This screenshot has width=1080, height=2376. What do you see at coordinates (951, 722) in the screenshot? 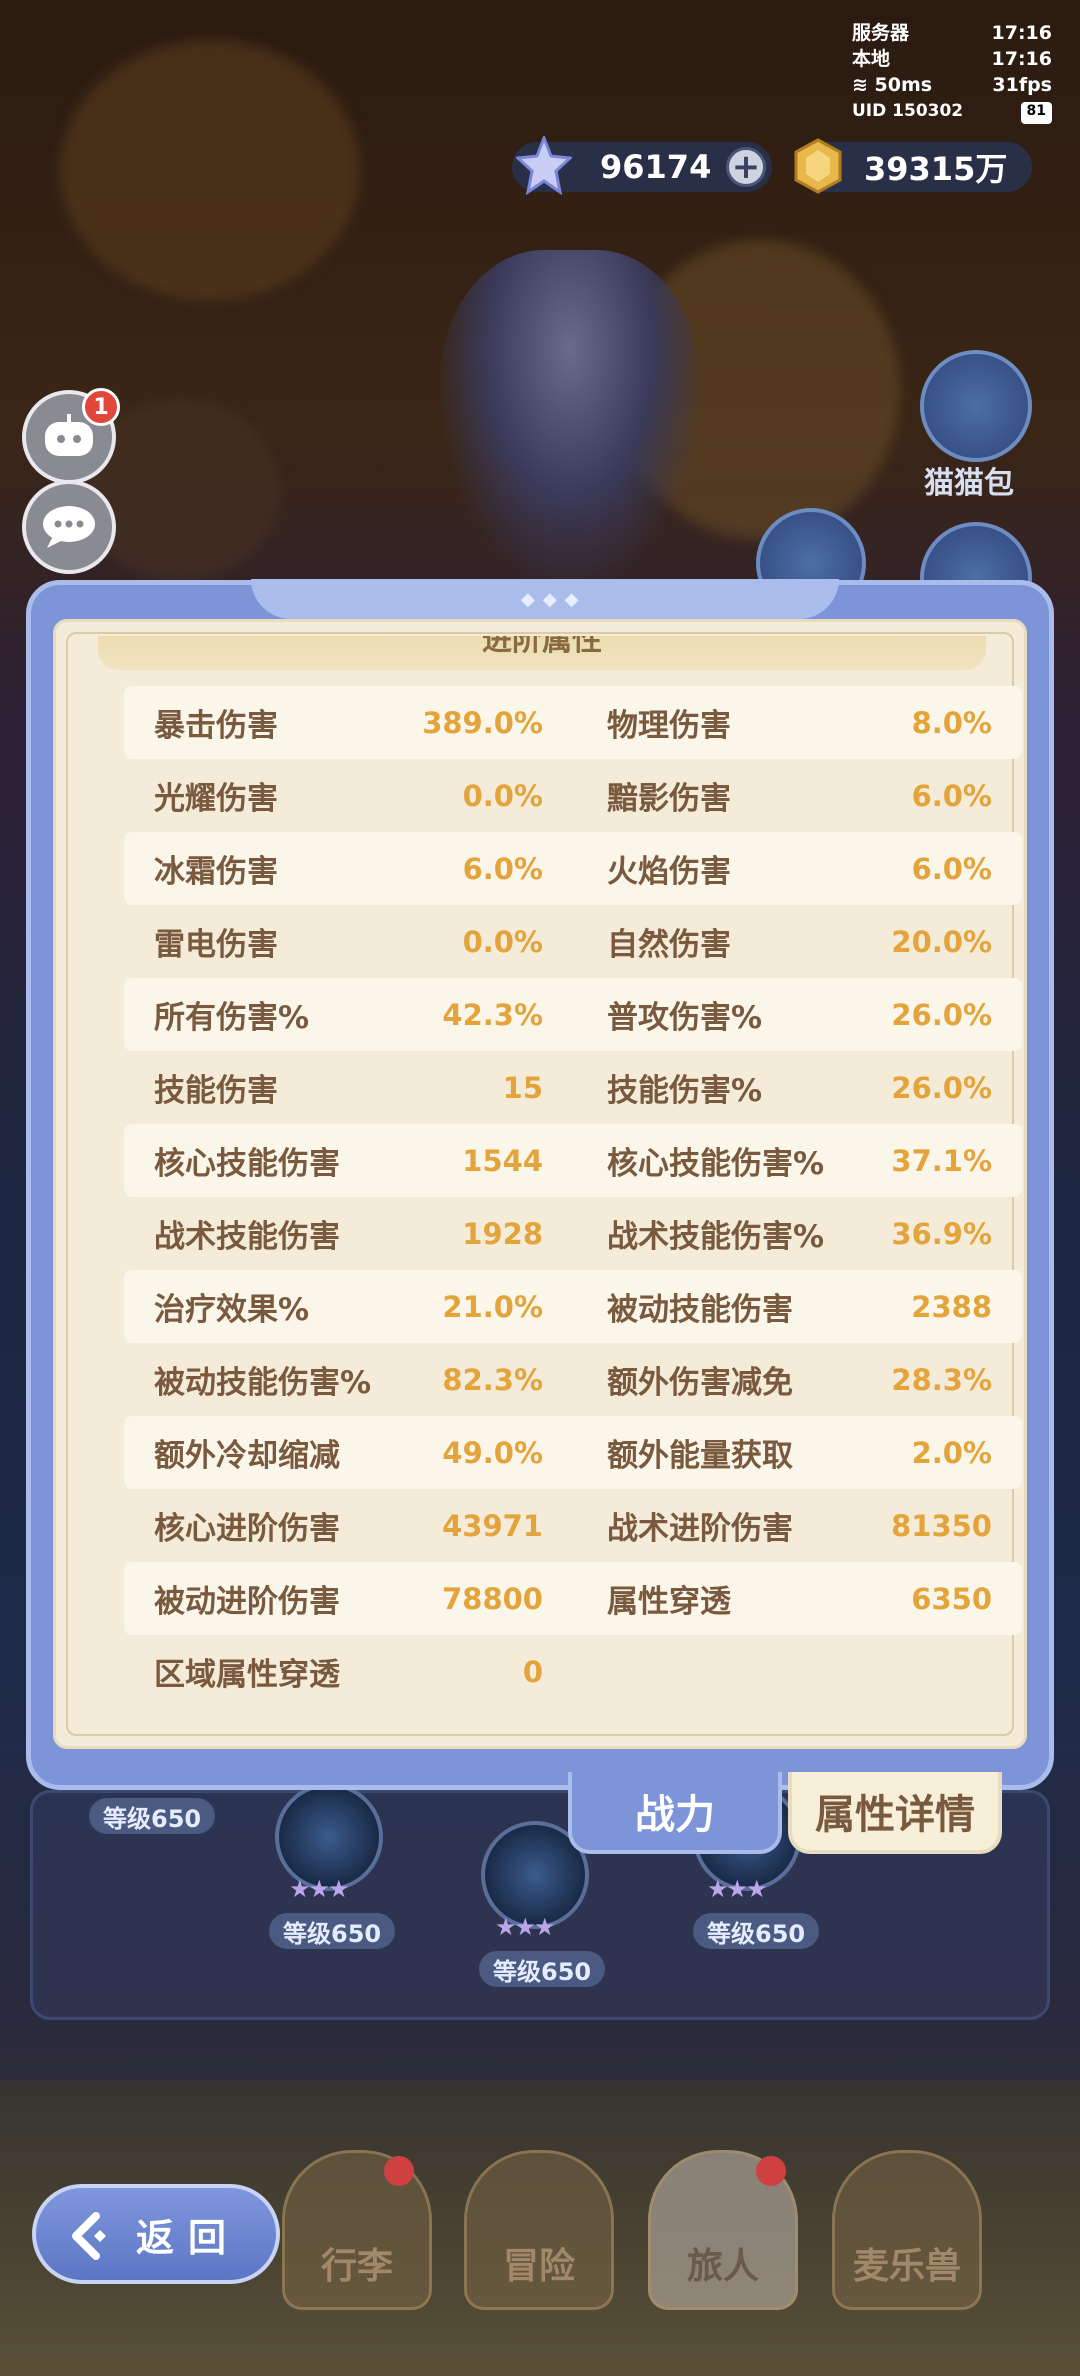
I see `stat-value: 8.0%` at bounding box center [951, 722].